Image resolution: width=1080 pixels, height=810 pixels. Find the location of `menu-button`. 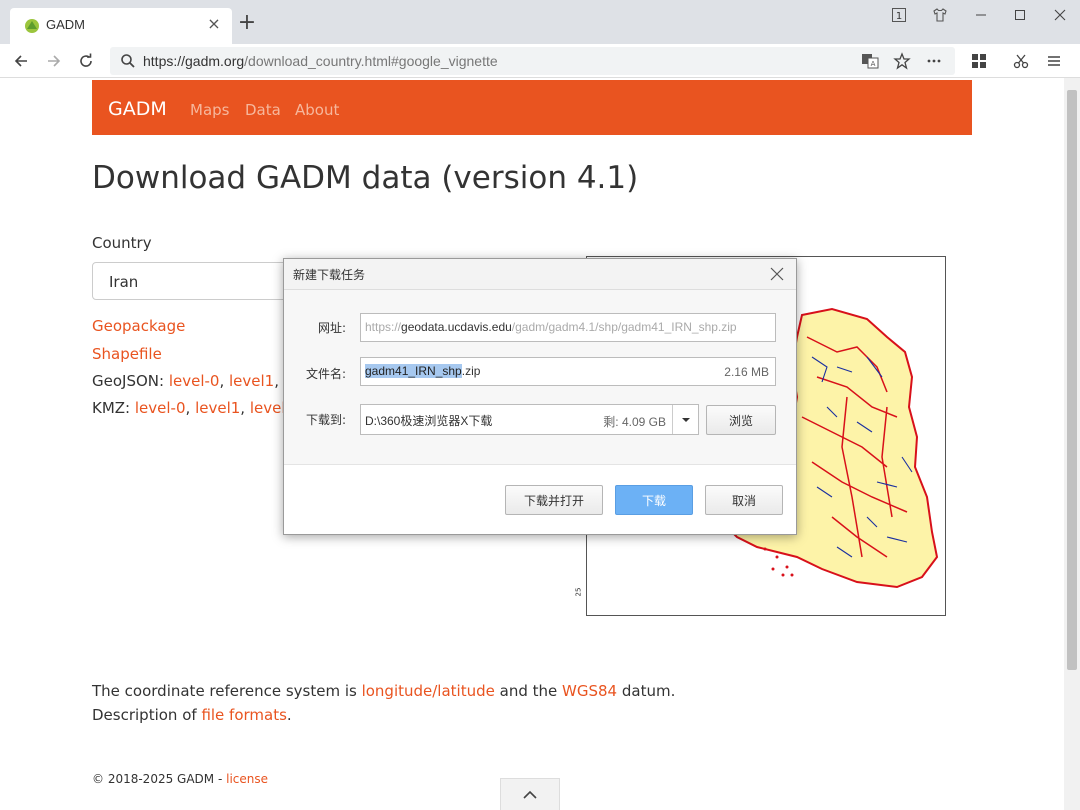

menu-button is located at coordinates (1054, 61).